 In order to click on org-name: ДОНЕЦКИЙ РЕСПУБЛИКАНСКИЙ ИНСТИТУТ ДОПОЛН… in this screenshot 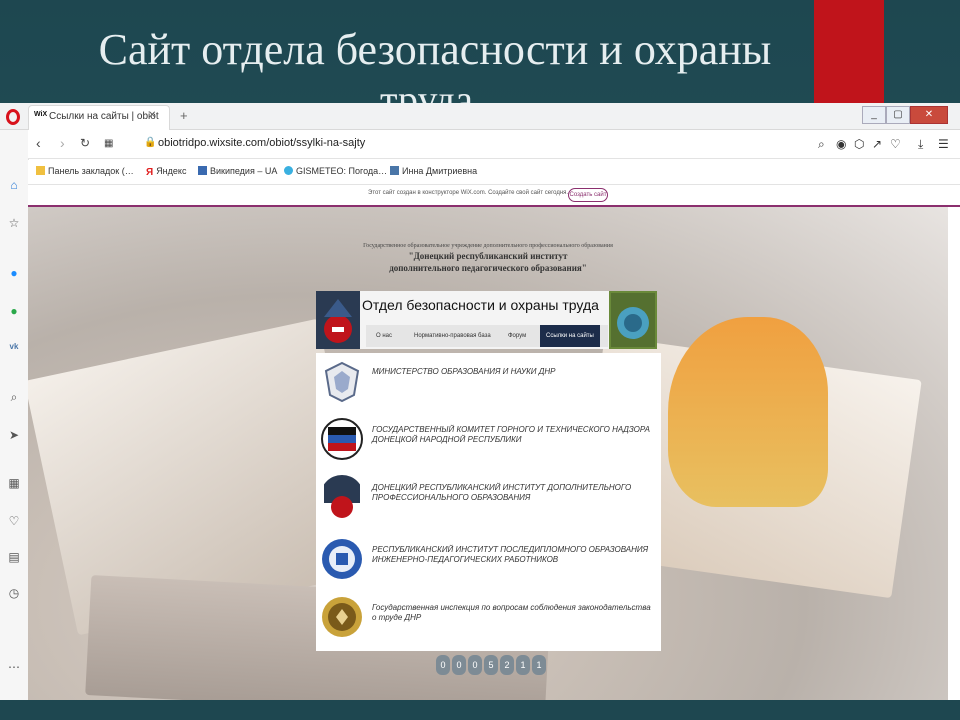, I will do `click(502, 492)`.